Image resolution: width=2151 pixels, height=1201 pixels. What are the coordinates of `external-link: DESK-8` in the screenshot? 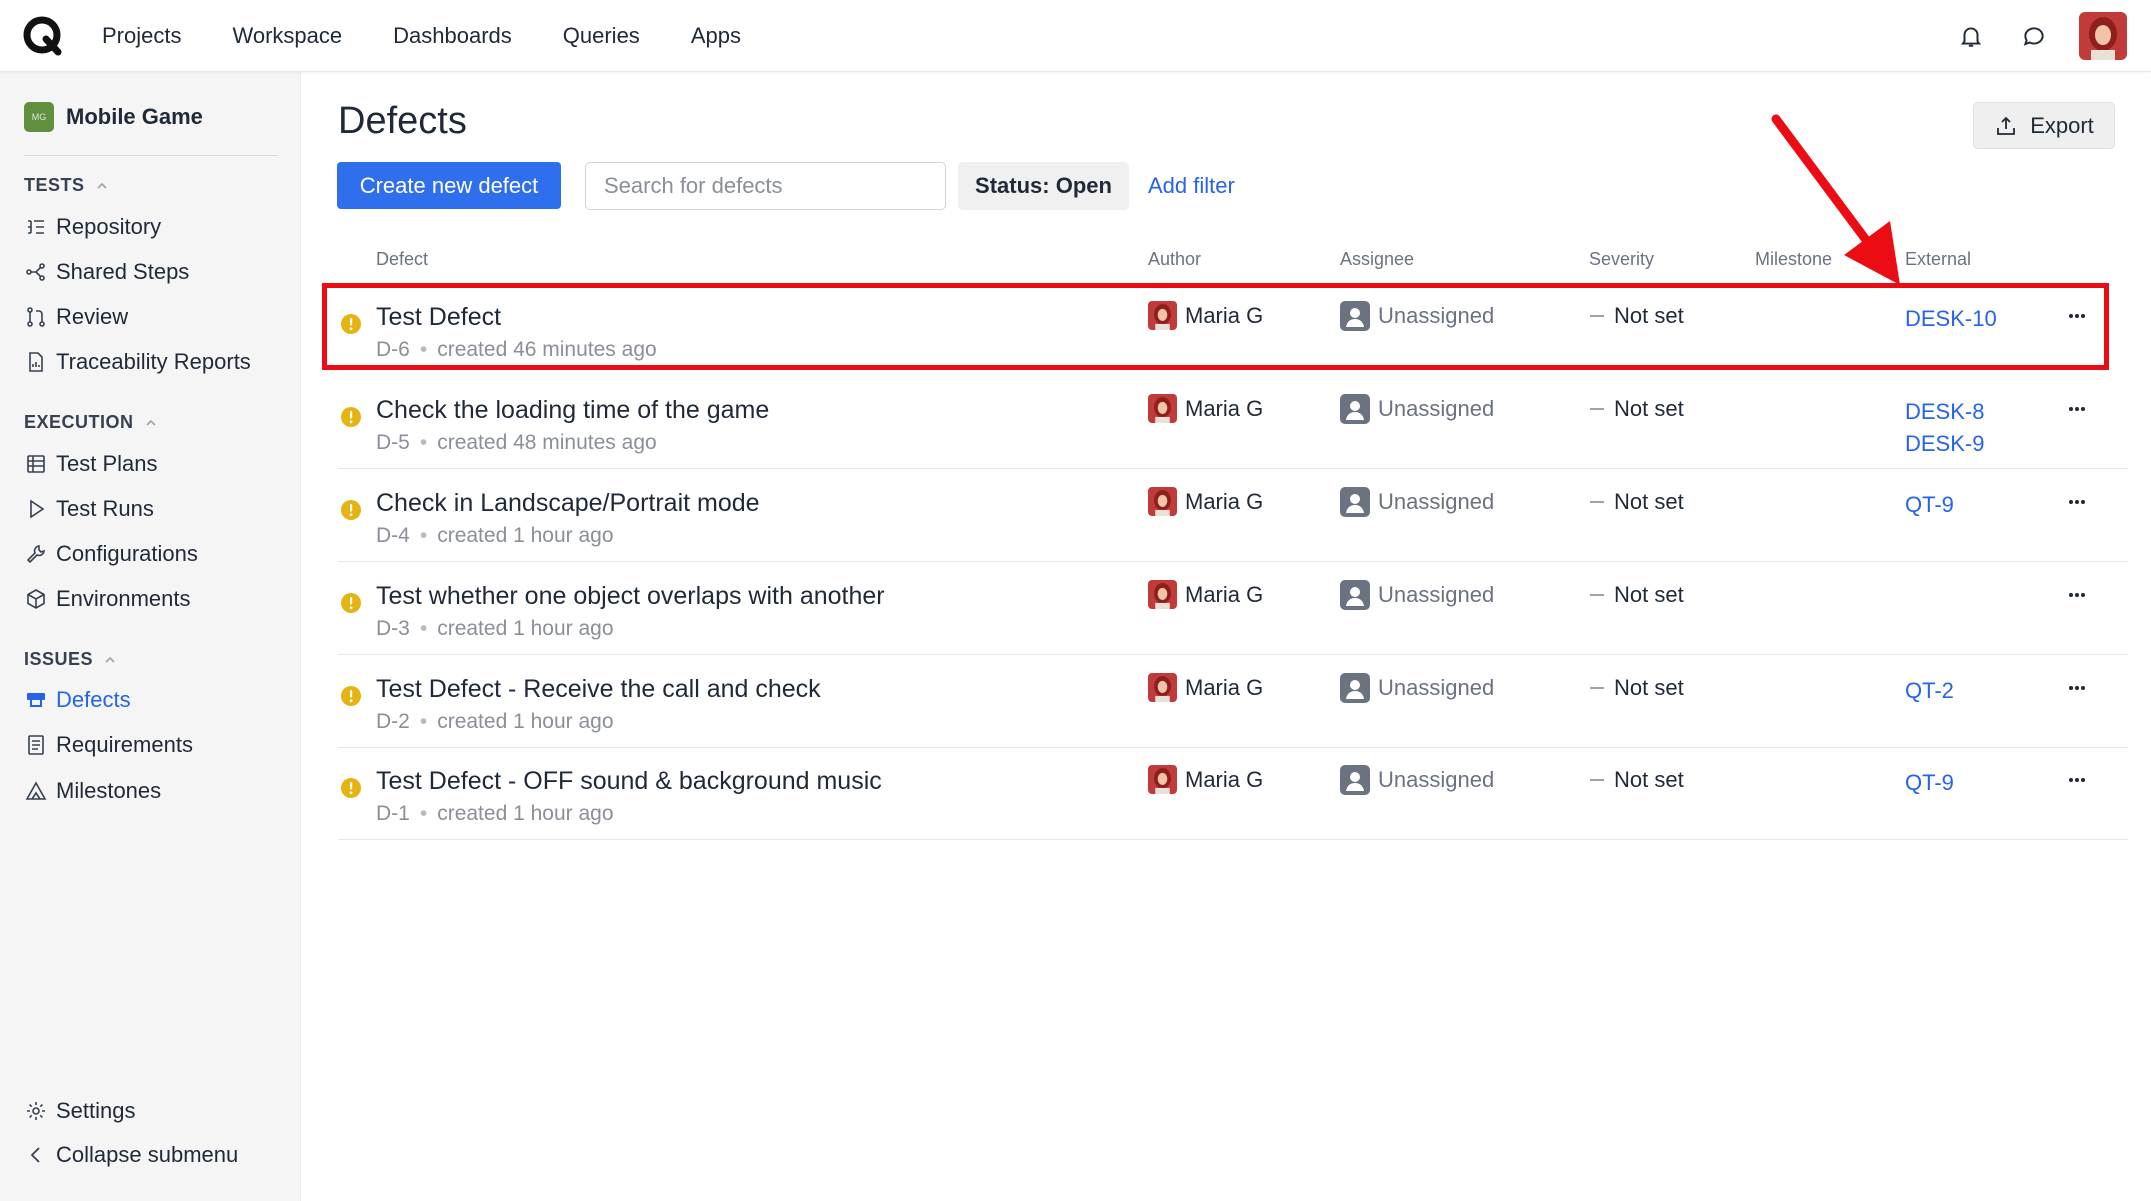 It's located at (1944, 412).